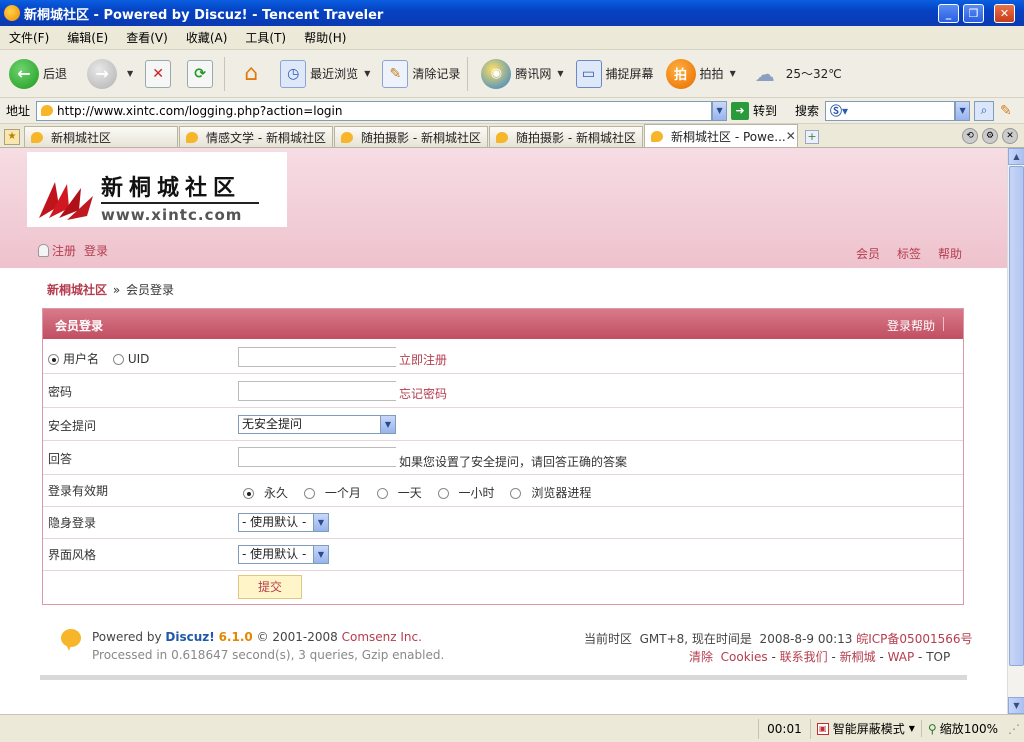 Image resolution: width=1024 pixels, height=742 pixels. I want to click on search-dropdown-icon: ▼, so click(963, 110).